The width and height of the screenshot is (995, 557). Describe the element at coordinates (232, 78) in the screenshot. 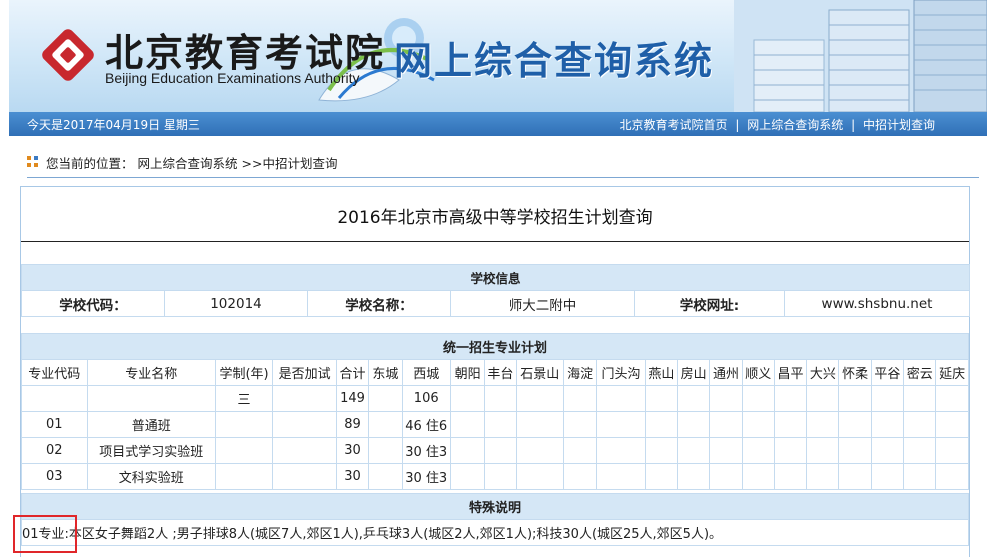

I see `logo-english-name: Beijing Education Examinations Authority` at that location.